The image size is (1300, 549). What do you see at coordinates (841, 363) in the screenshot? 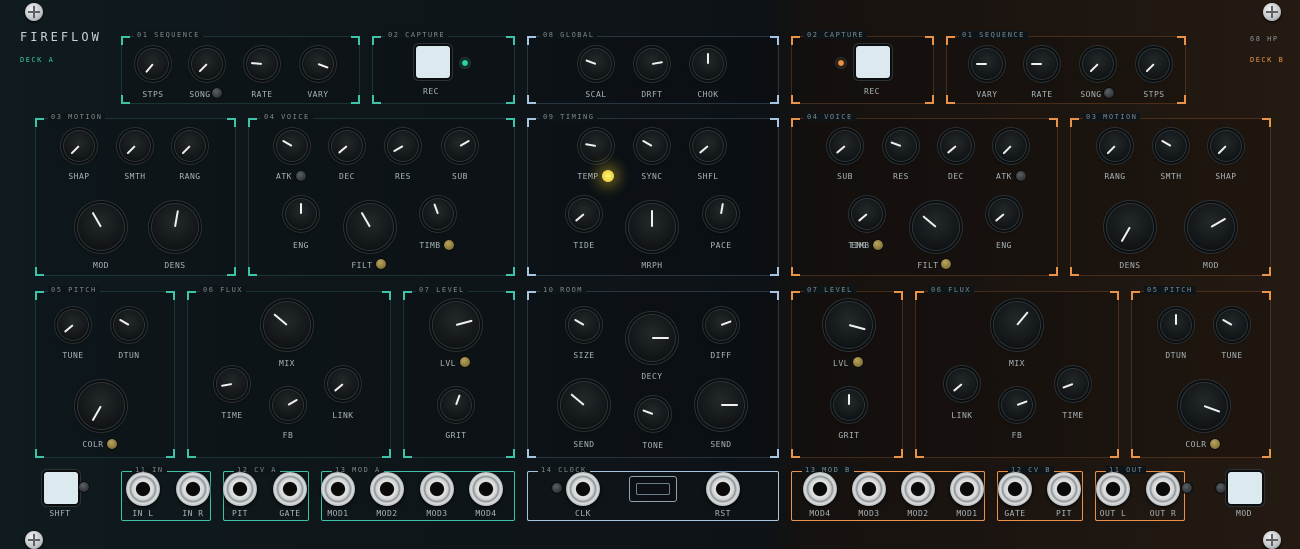
I see `knob-label-lvl: LVL` at bounding box center [841, 363].